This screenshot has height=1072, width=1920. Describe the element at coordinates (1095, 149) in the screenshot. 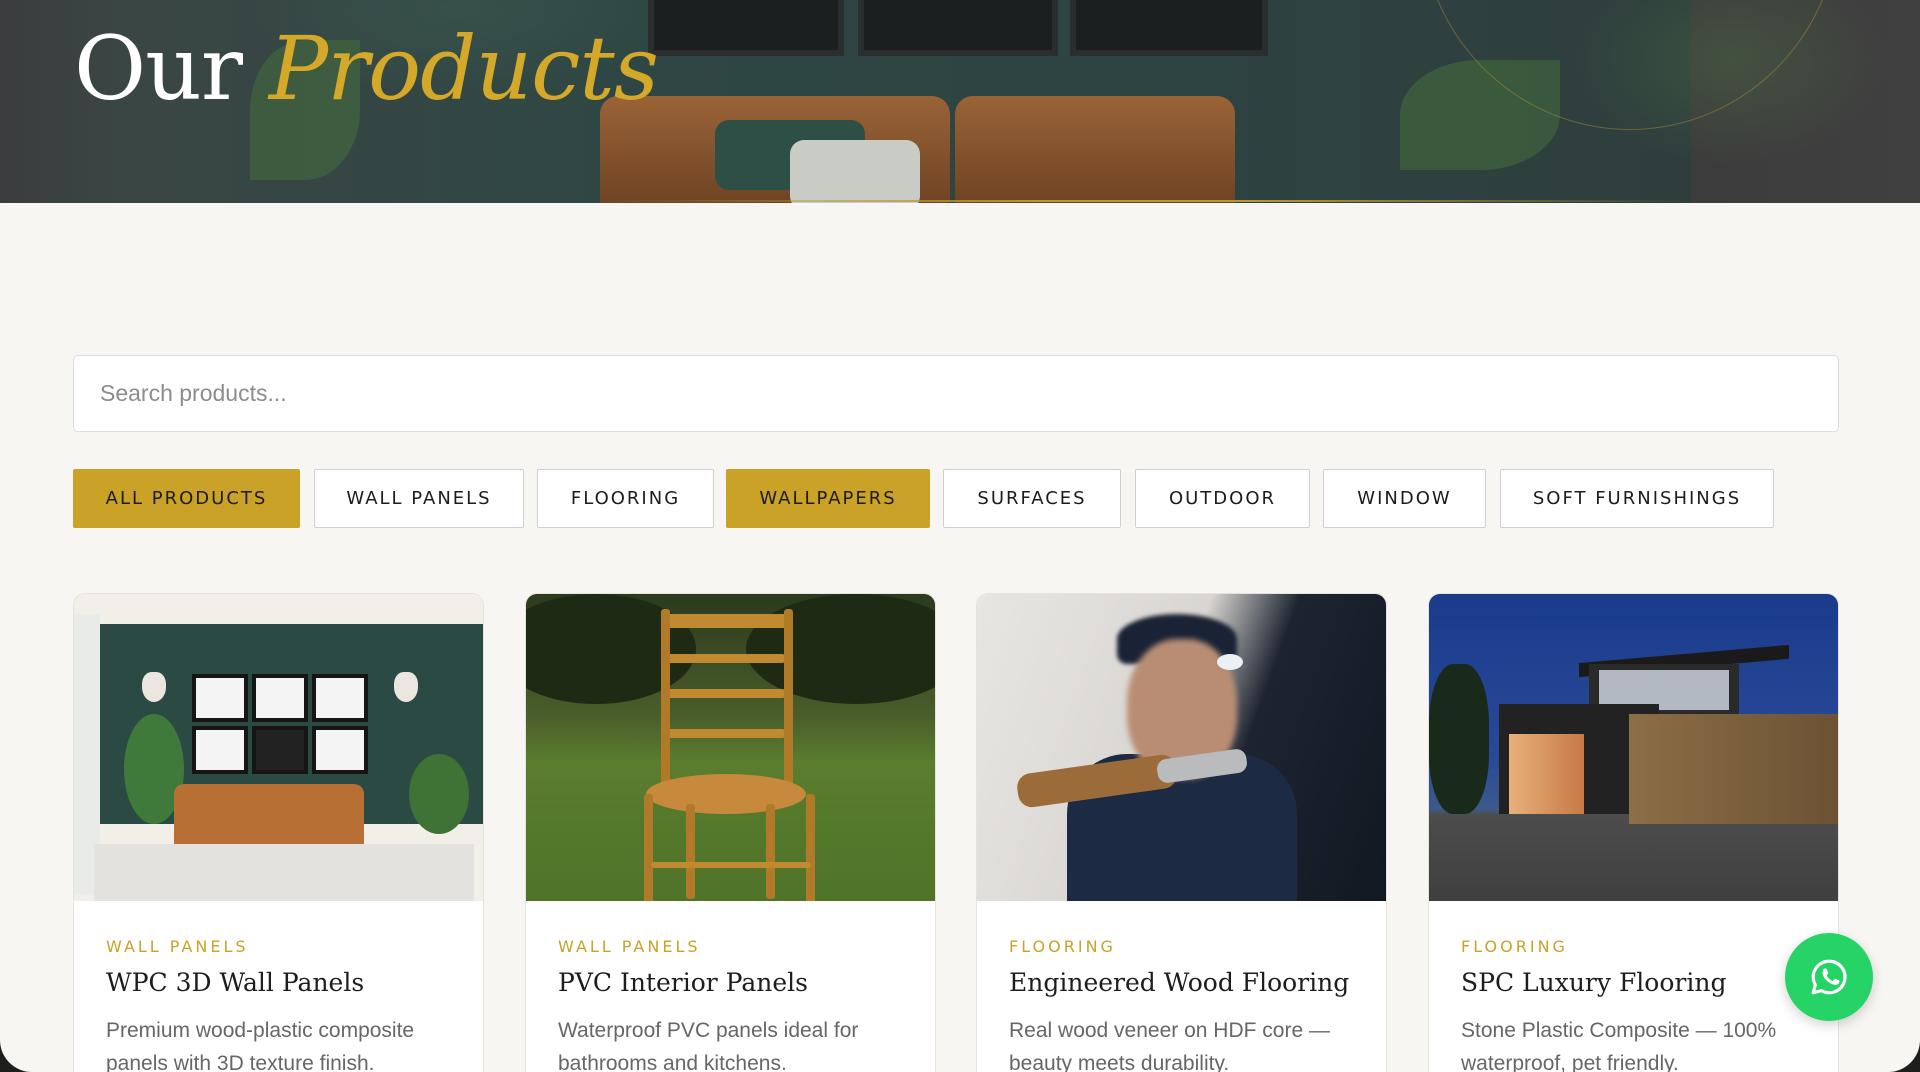

I see `sofa-decor` at that location.